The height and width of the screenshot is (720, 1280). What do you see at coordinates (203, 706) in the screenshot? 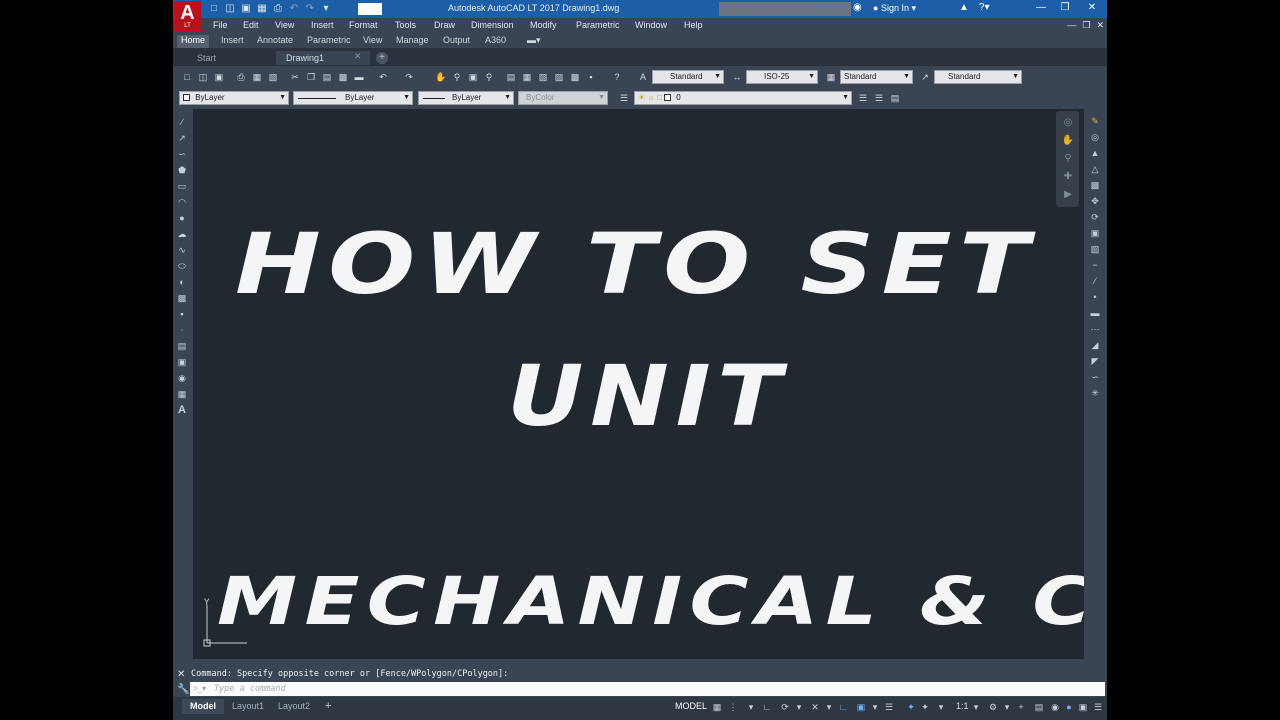
I see `tab-model: Model` at bounding box center [203, 706].